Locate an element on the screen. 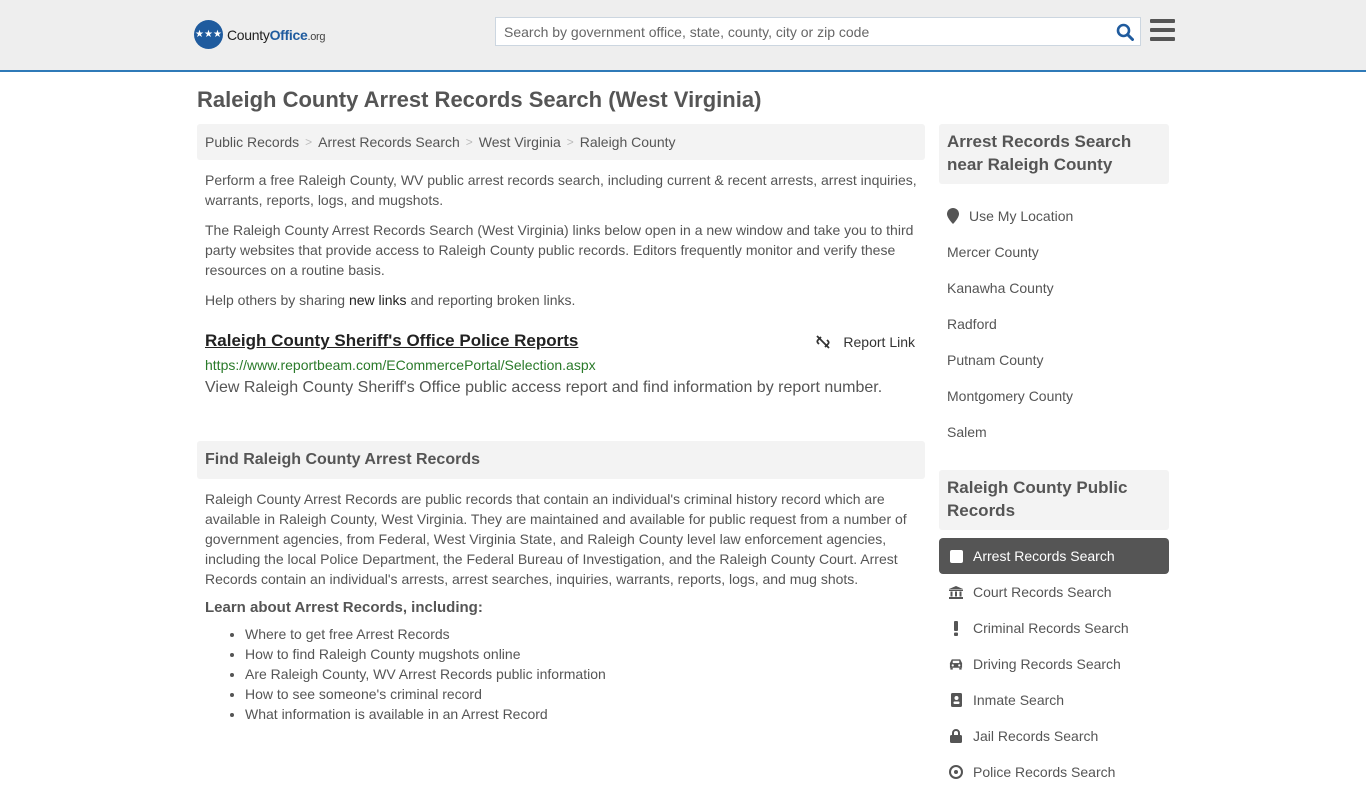 The image size is (1366, 790). records-link-criminal: Criminal Records Search is located at coordinates (1051, 628).